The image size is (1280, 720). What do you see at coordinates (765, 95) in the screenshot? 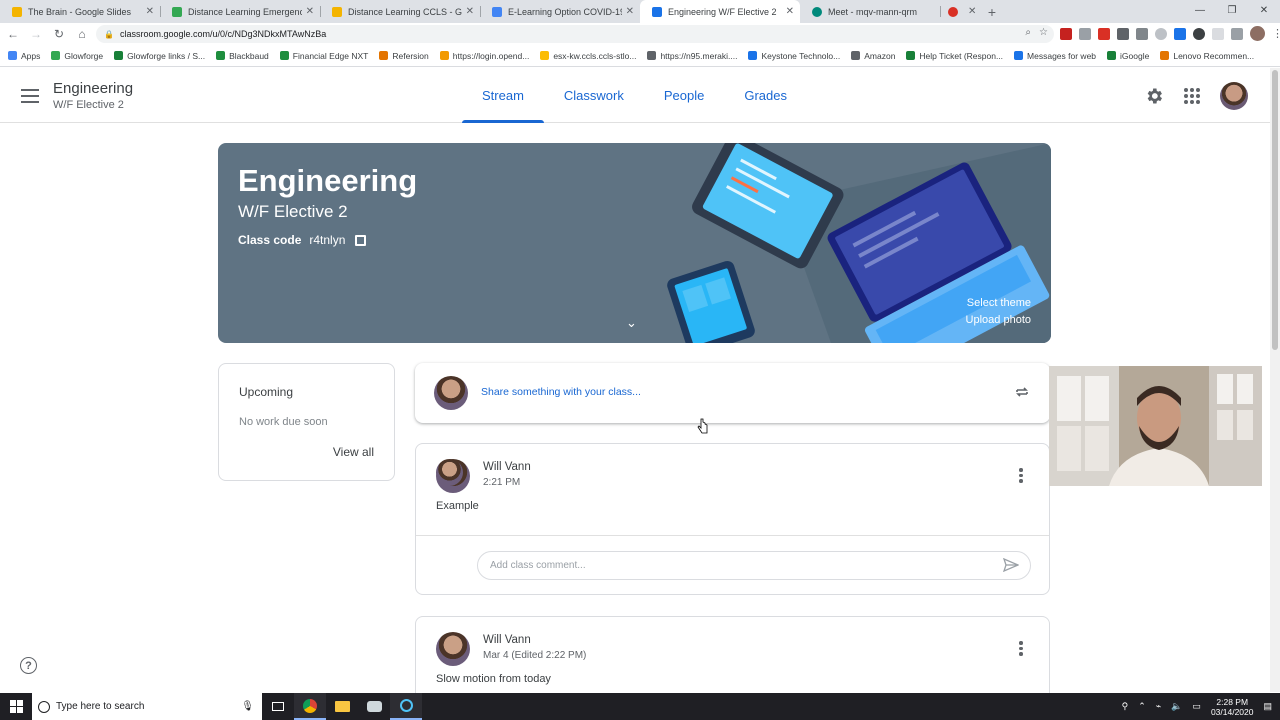
I see `tab-grades: Grades` at bounding box center [765, 95].